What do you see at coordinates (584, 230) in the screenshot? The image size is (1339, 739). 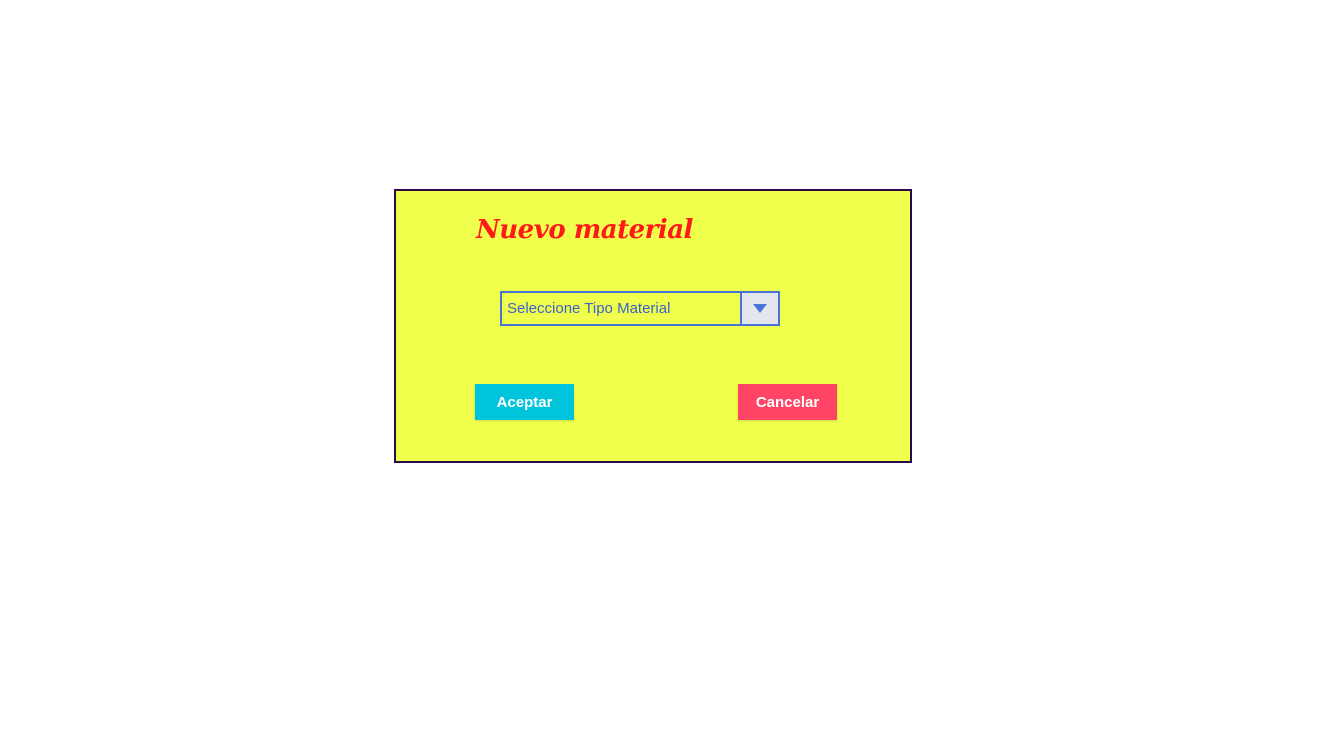 I see `dialog-title: Nuevo material` at bounding box center [584, 230].